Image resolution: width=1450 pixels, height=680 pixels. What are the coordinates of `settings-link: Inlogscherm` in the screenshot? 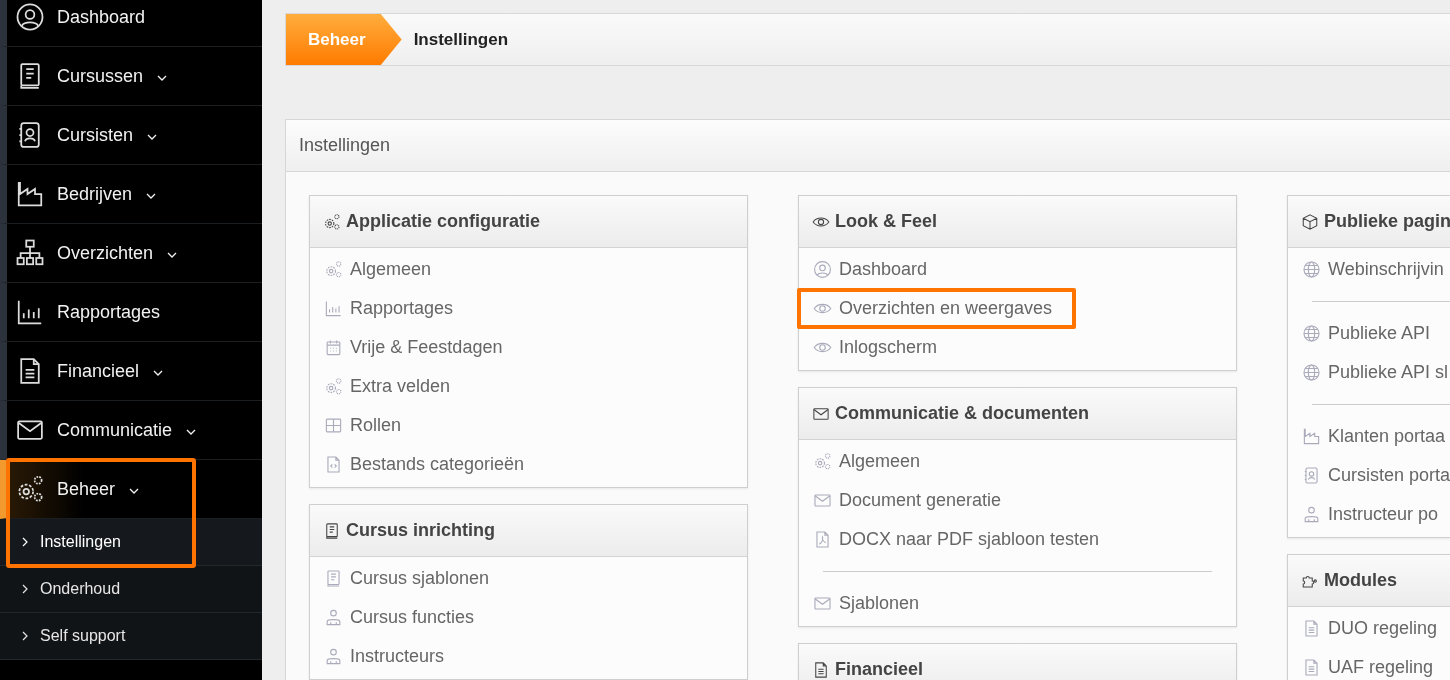 It's located at (879, 347).